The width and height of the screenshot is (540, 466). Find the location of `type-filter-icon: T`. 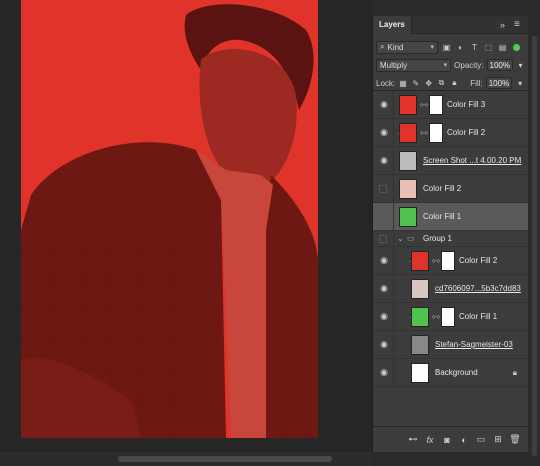

type-filter-icon: T is located at coordinates (474, 47).